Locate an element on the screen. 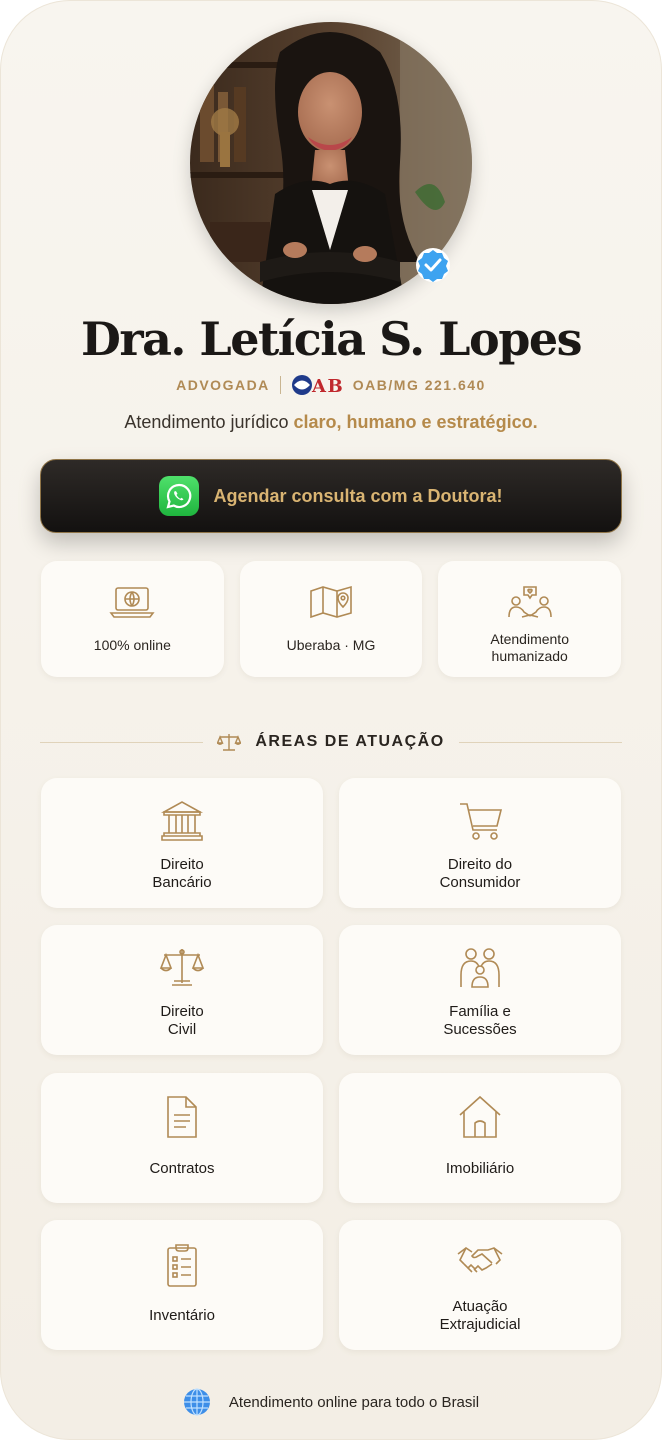 The height and width of the screenshot is (1440, 662). credentials-row: ADVOGADA AB OAB/MG 221.640 is located at coordinates (331, 385).